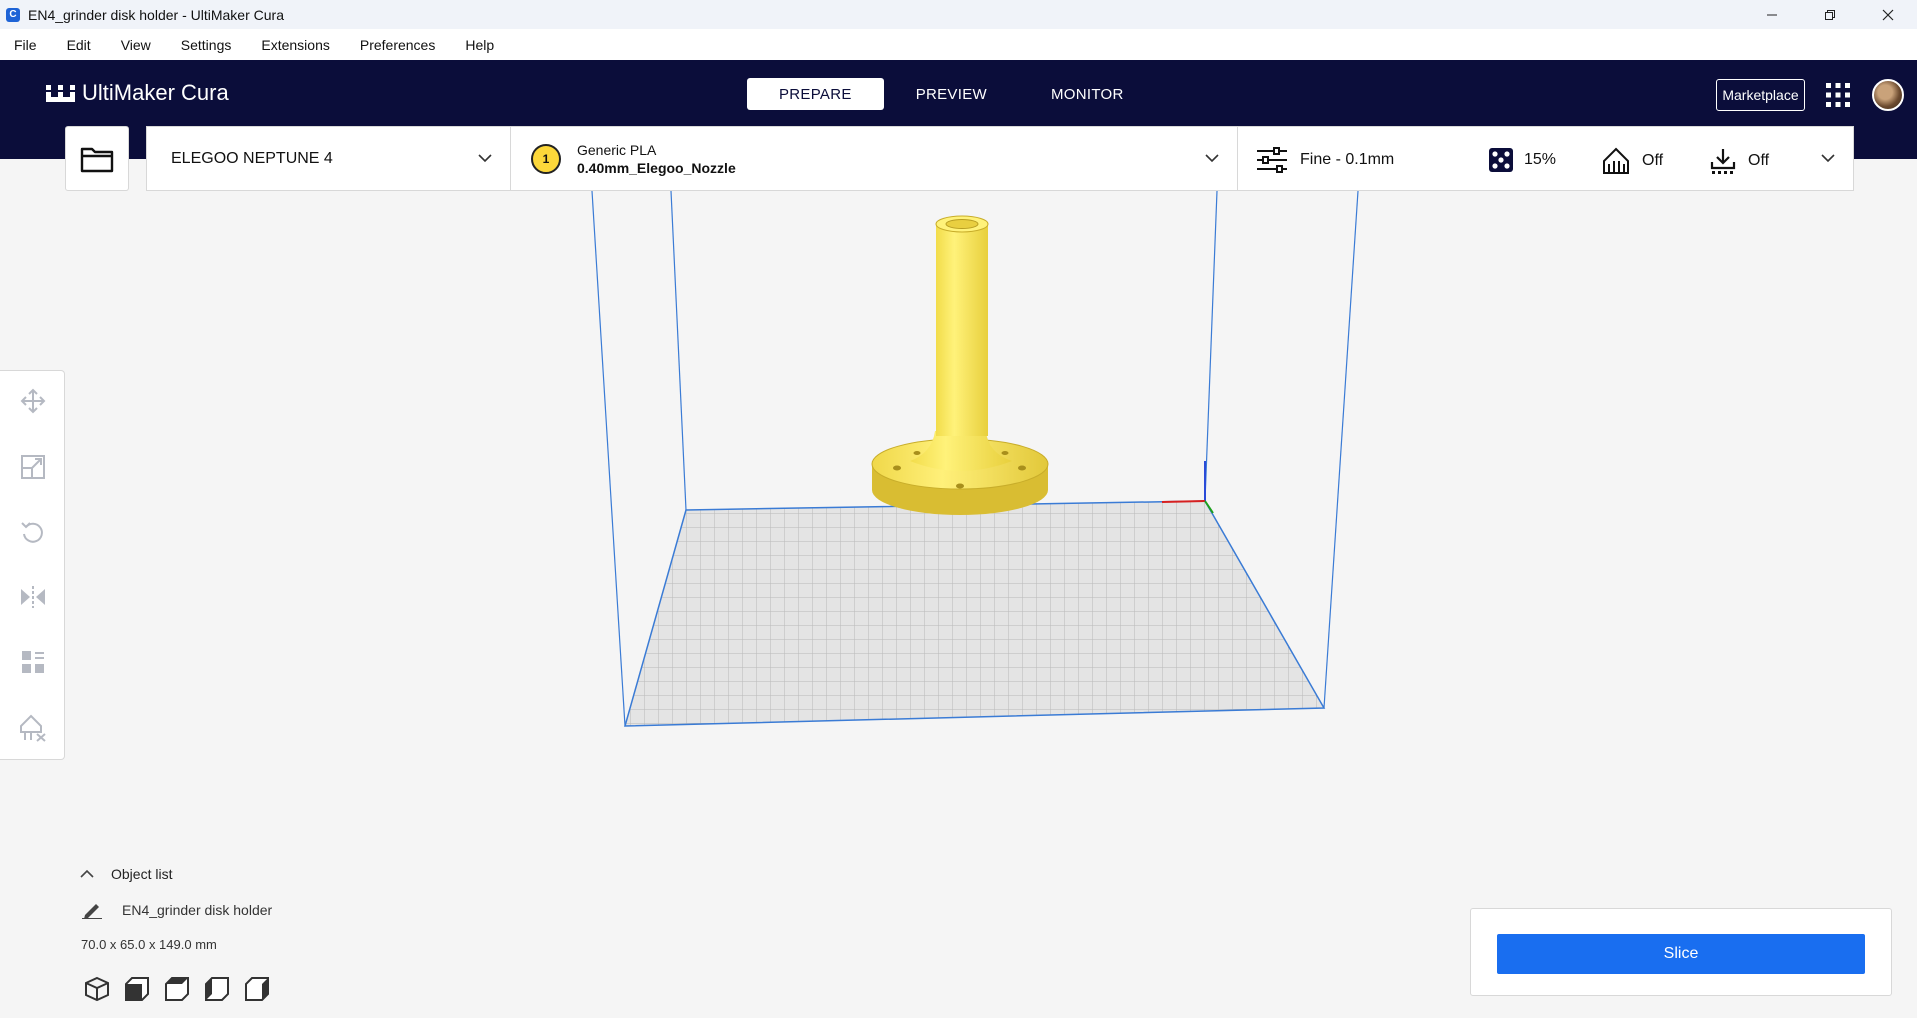  I want to click on scale-icon, so click(33, 467).